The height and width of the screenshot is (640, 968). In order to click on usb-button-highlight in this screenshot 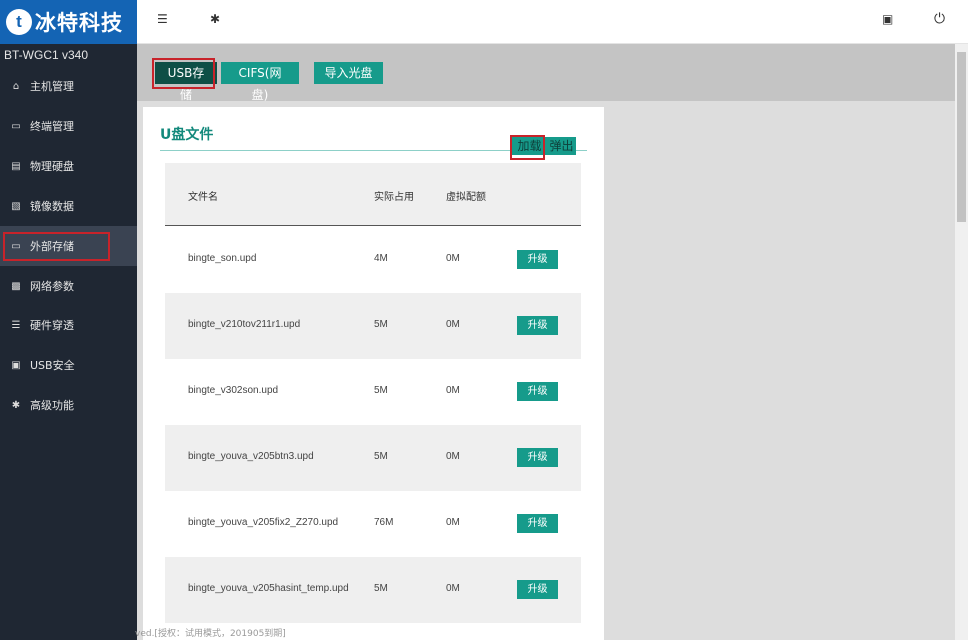, I will do `click(183, 73)`.